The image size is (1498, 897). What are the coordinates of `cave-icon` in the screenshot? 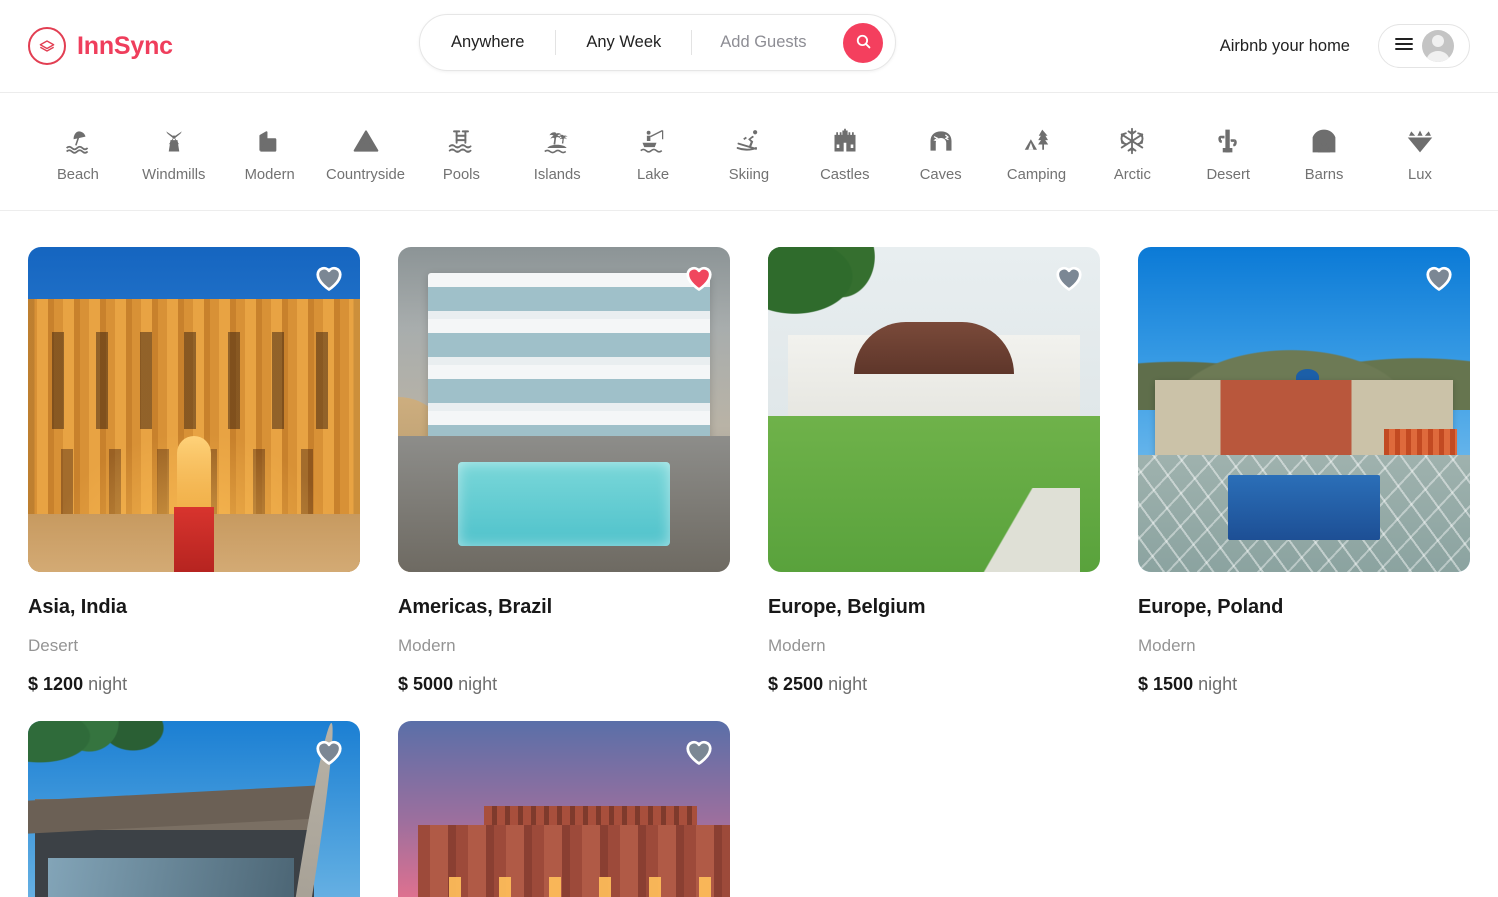 It's located at (941, 141).